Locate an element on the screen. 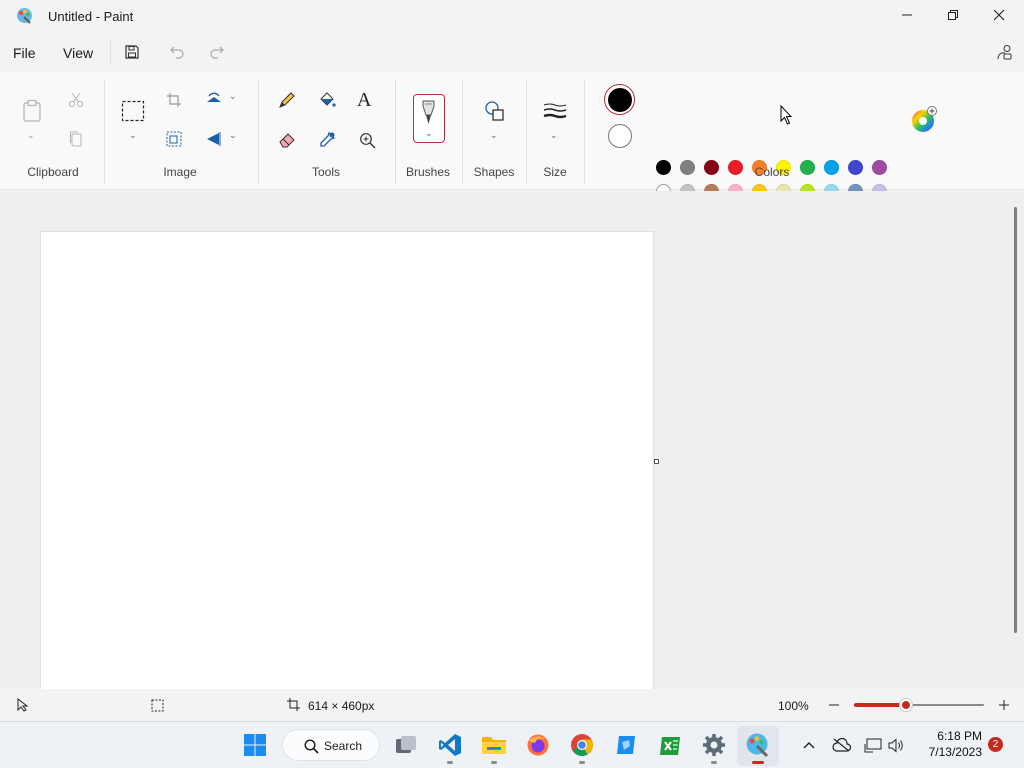 The image size is (1024, 768). pencil-icon is located at coordinates (287, 100).